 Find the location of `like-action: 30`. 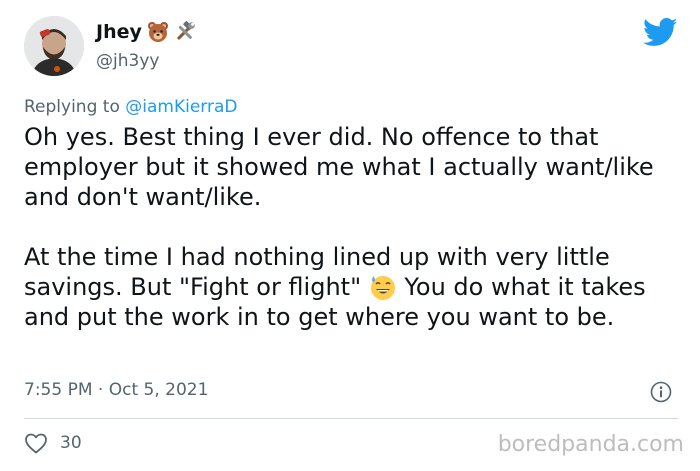

like-action: 30 is located at coordinates (53, 443).